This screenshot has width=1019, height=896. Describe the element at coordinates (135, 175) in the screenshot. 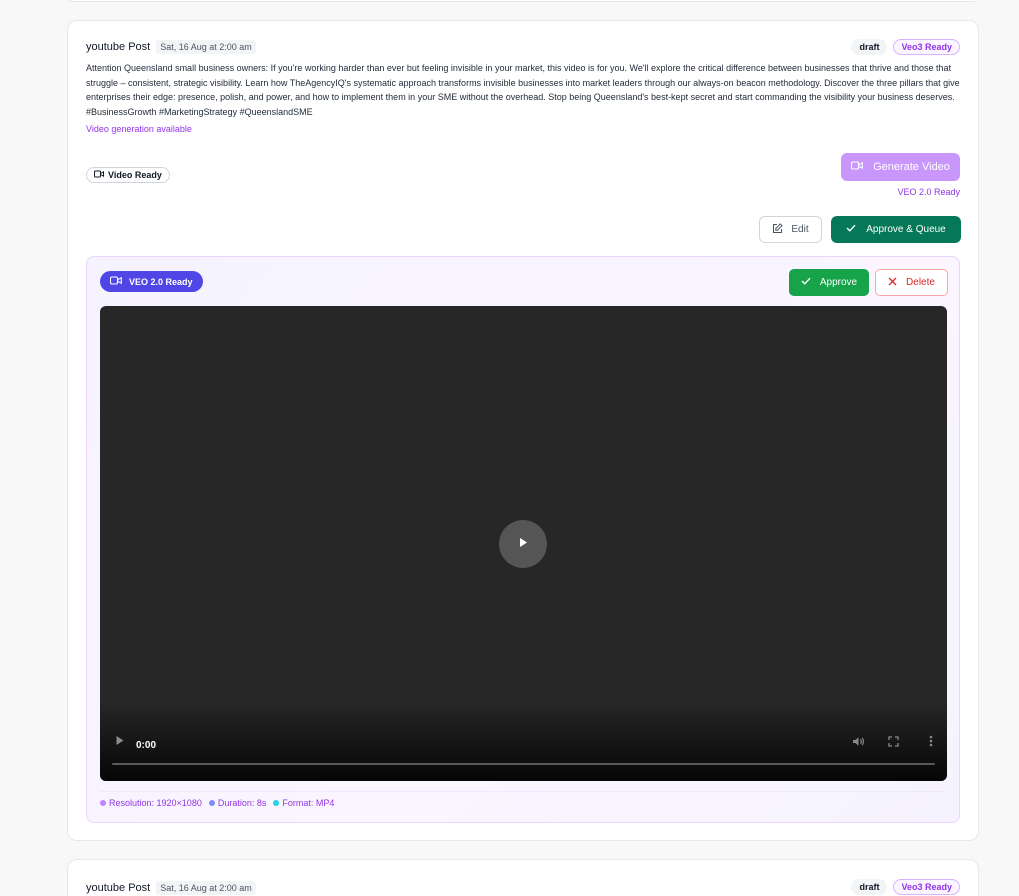

I see `video-ready-label: Video Ready` at that location.